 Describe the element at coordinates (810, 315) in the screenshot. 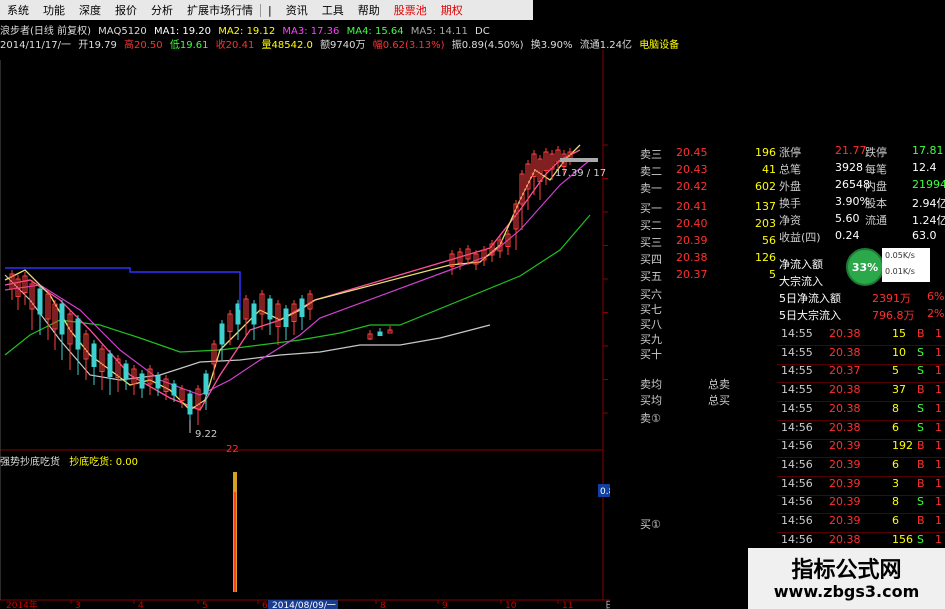

I see `flow-key: 5日大宗流入` at that location.